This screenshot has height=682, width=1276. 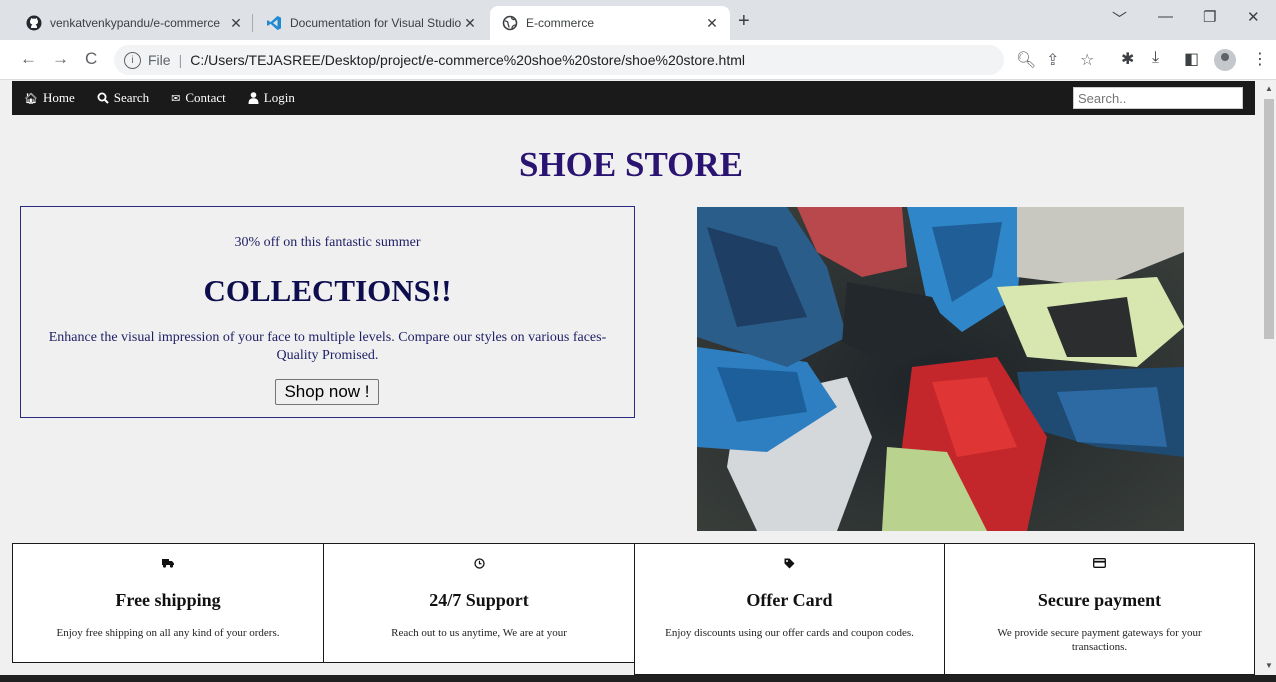 What do you see at coordinates (1026, 60) in the screenshot?
I see `zoom-icon: 🔍︎` at bounding box center [1026, 60].